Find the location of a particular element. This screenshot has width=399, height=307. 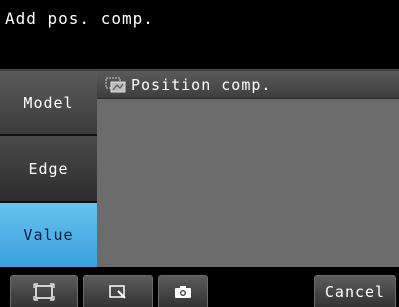

zoom-icon is located at coordinates (117, 291).